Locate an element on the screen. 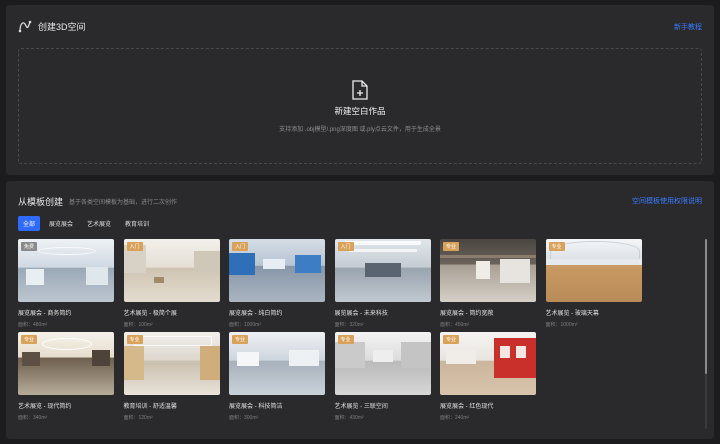 The image size is (720, 444). template-card: 专业 艺术展览 - 现代简约 面积：340m² is located at coordinates (66, 376).